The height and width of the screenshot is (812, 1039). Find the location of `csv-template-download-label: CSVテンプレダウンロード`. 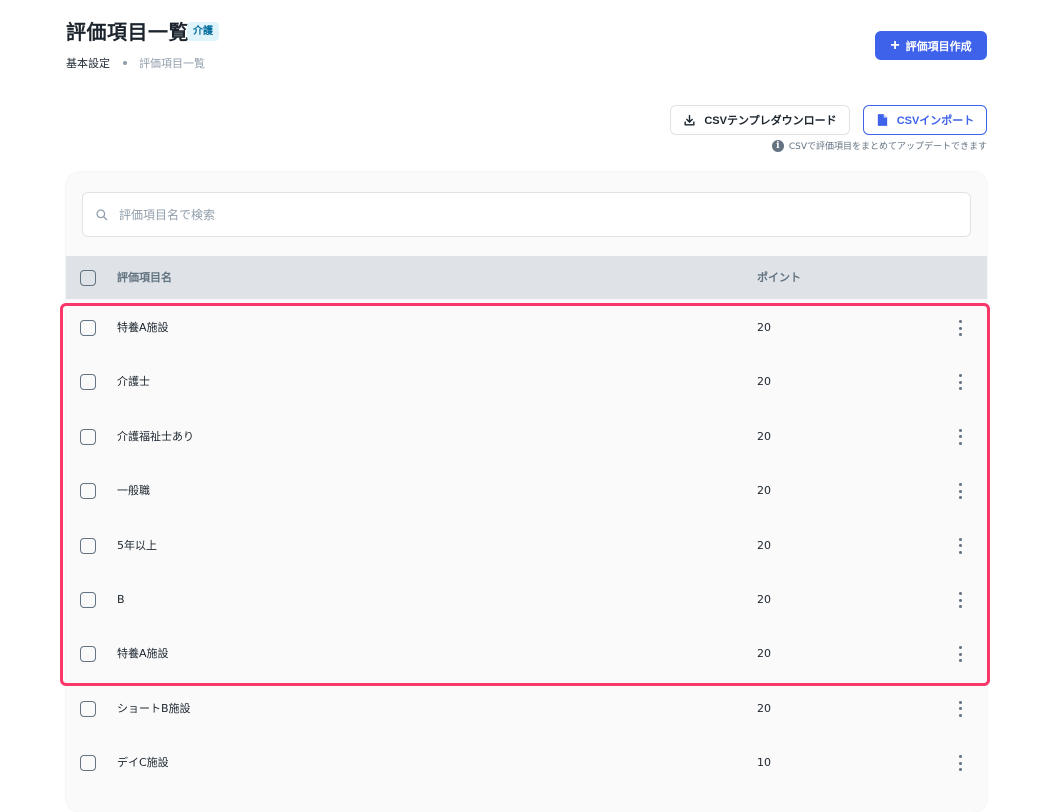

csv-template-download-label: CSVテンプレダウンロード is located at coordinates (770, 121).